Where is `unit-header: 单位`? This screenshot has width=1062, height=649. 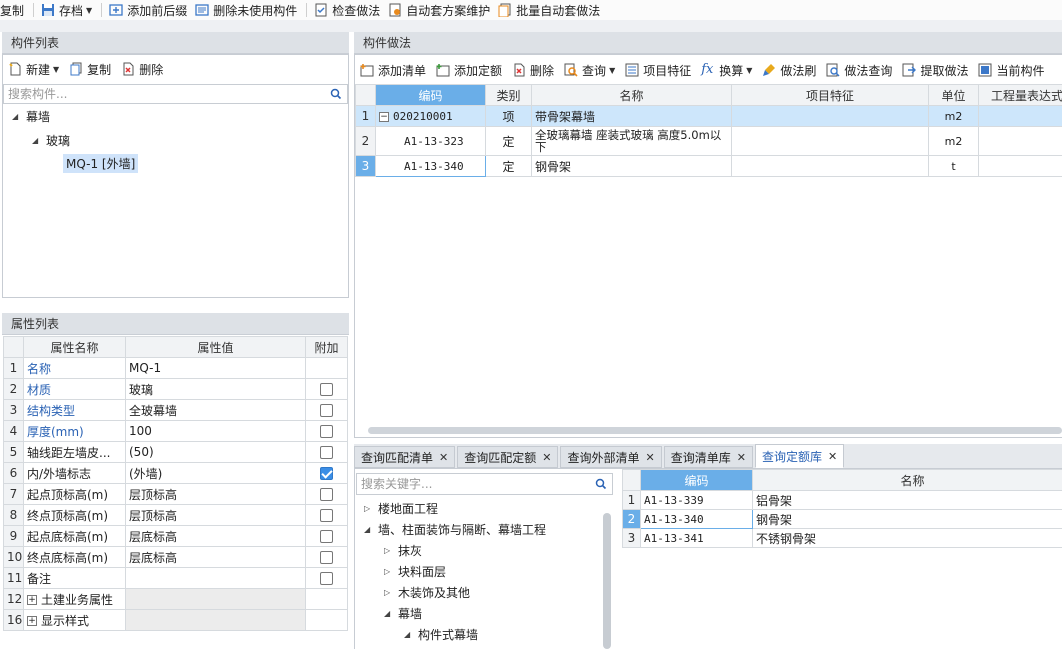 unit-header: 单位 is located at coordinates (953, 95).